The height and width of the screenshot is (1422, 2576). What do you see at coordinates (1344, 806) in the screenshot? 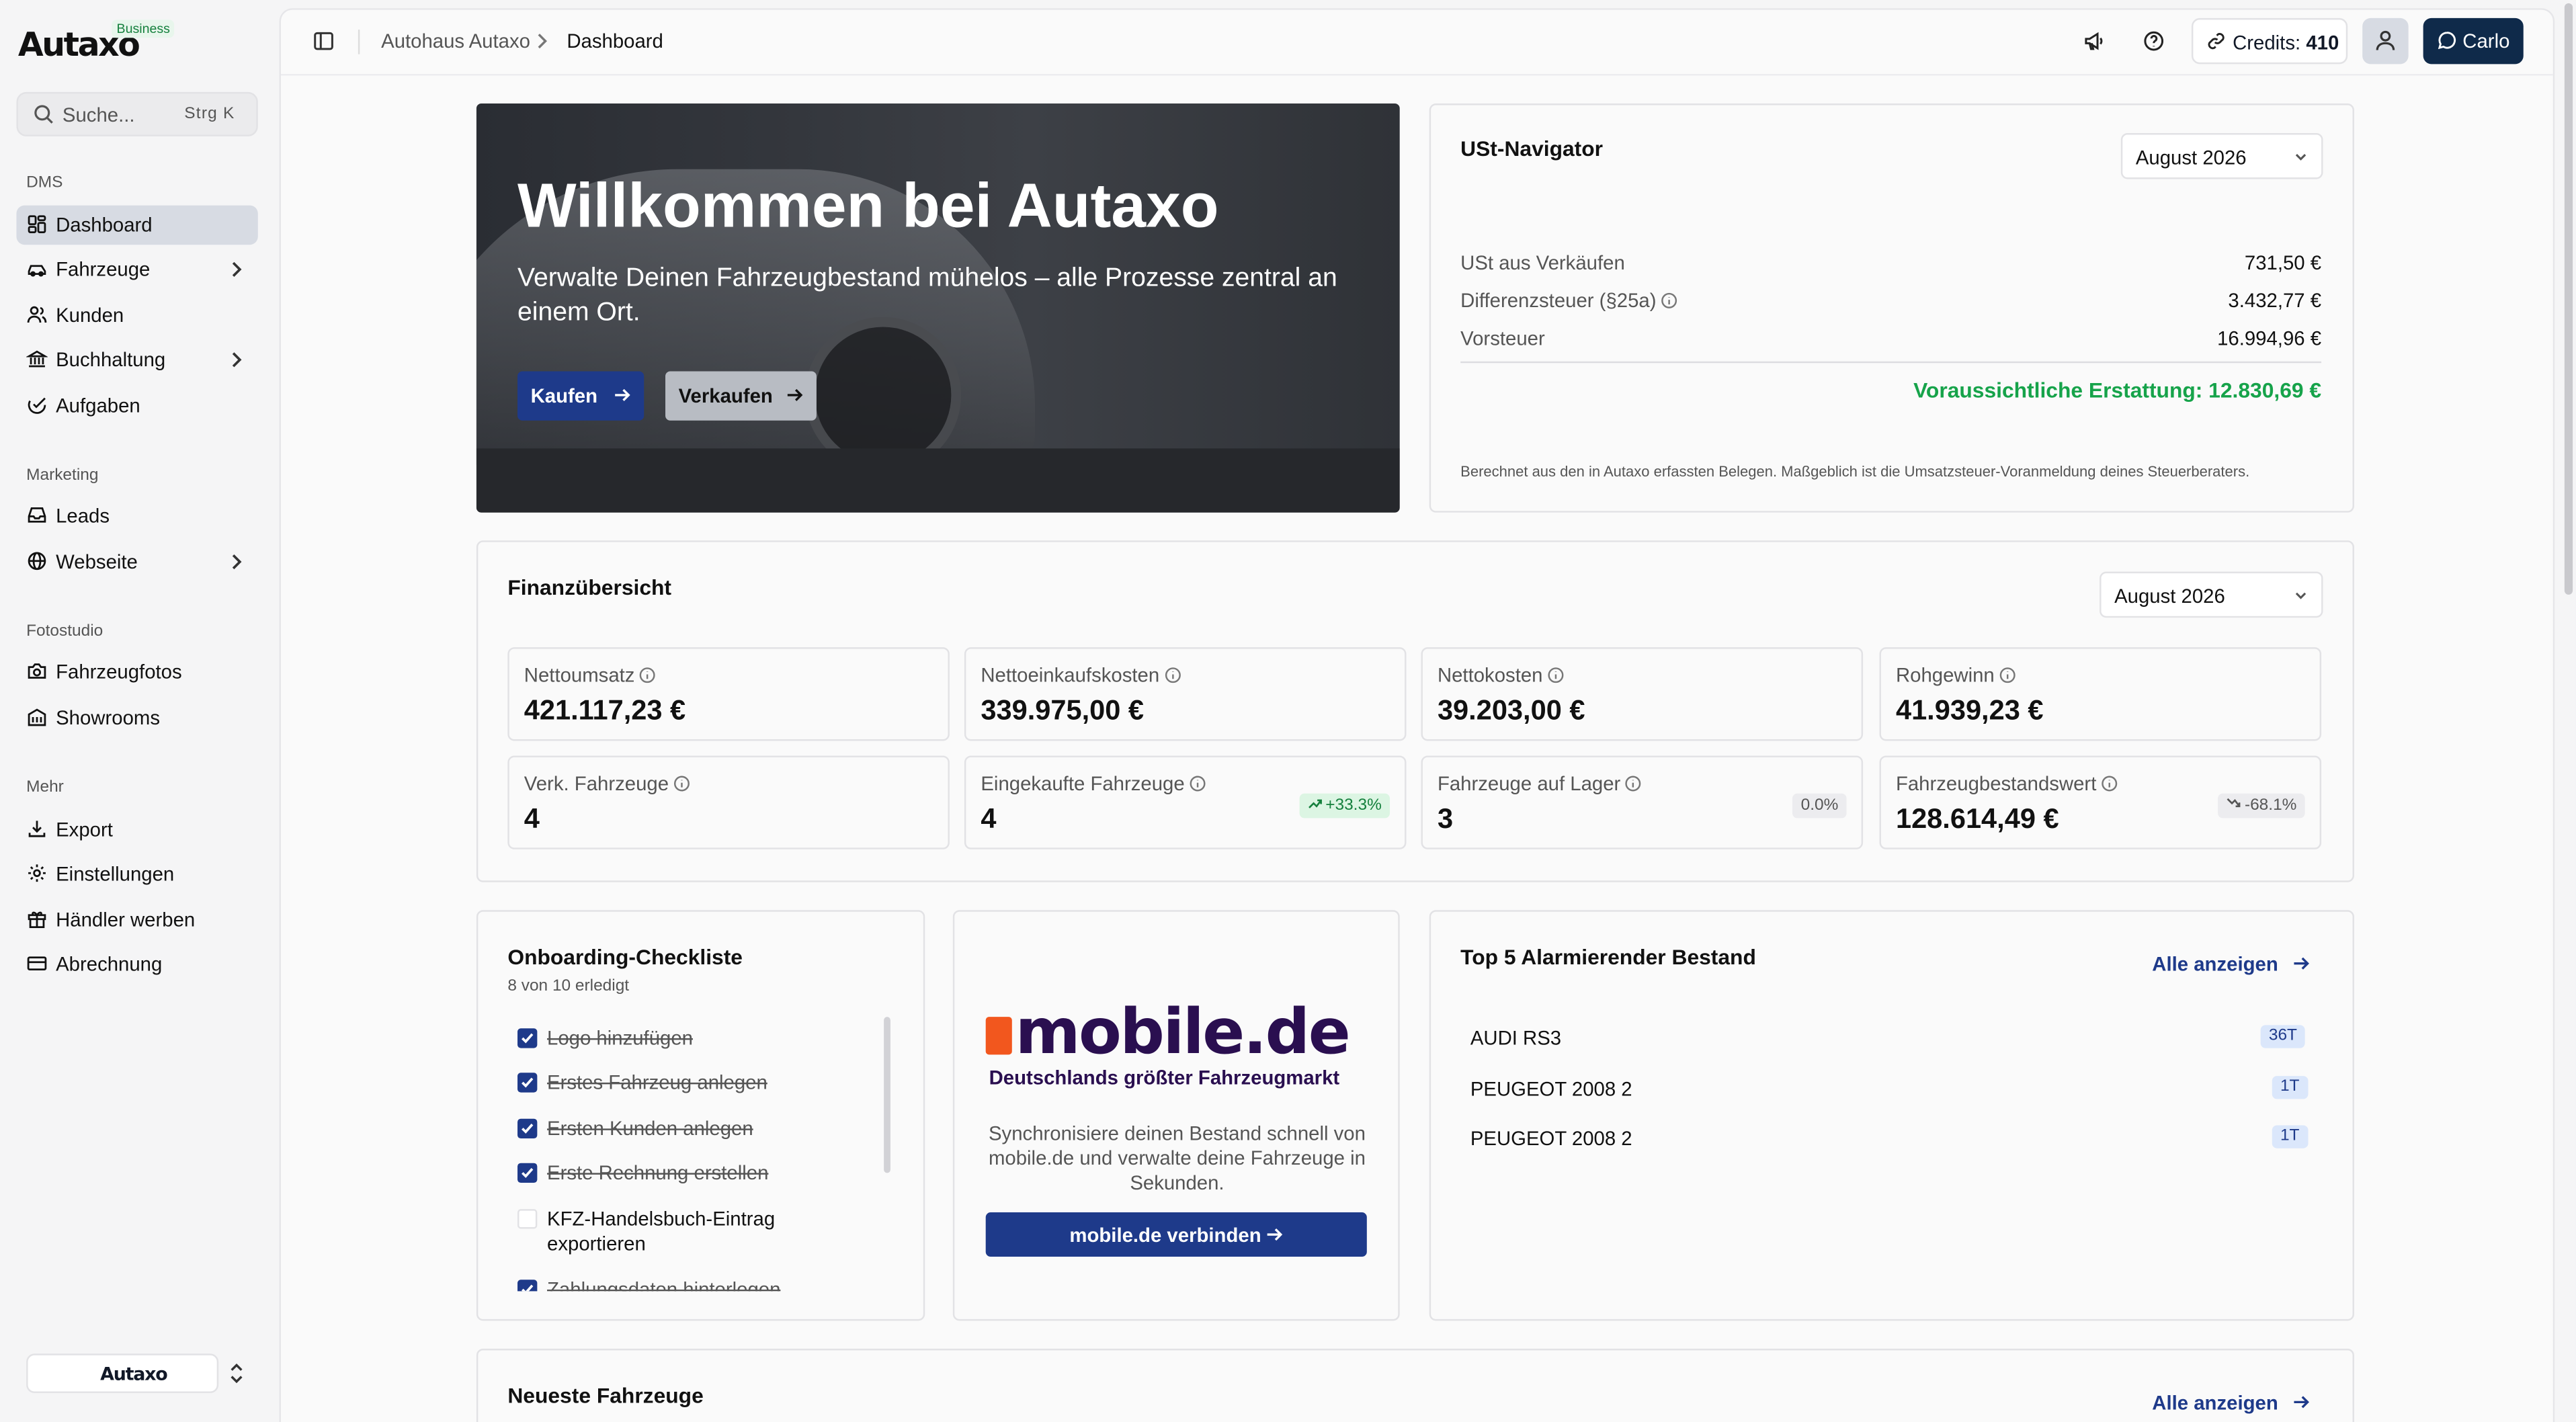
I see `trend-badge: +33.3%` at bounding box center [1344, 806].